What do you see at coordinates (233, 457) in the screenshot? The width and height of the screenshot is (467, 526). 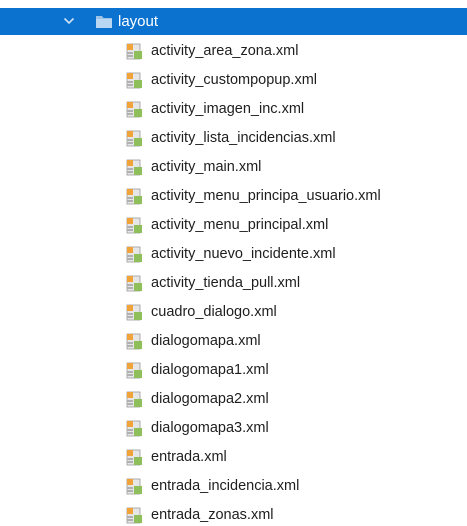 I see `tree-file-item: entrada.xml` at bounding box center [233, 457].